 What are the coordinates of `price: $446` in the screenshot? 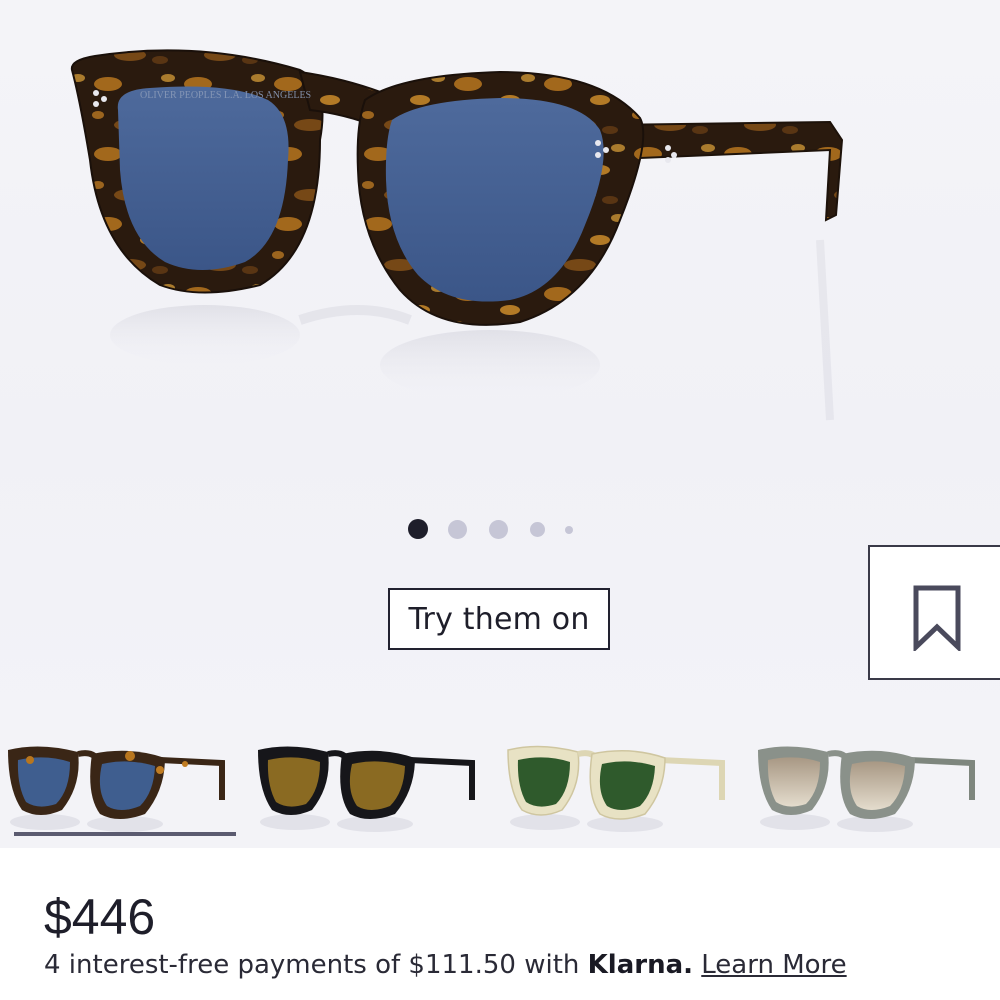 It's located at (100, 917).